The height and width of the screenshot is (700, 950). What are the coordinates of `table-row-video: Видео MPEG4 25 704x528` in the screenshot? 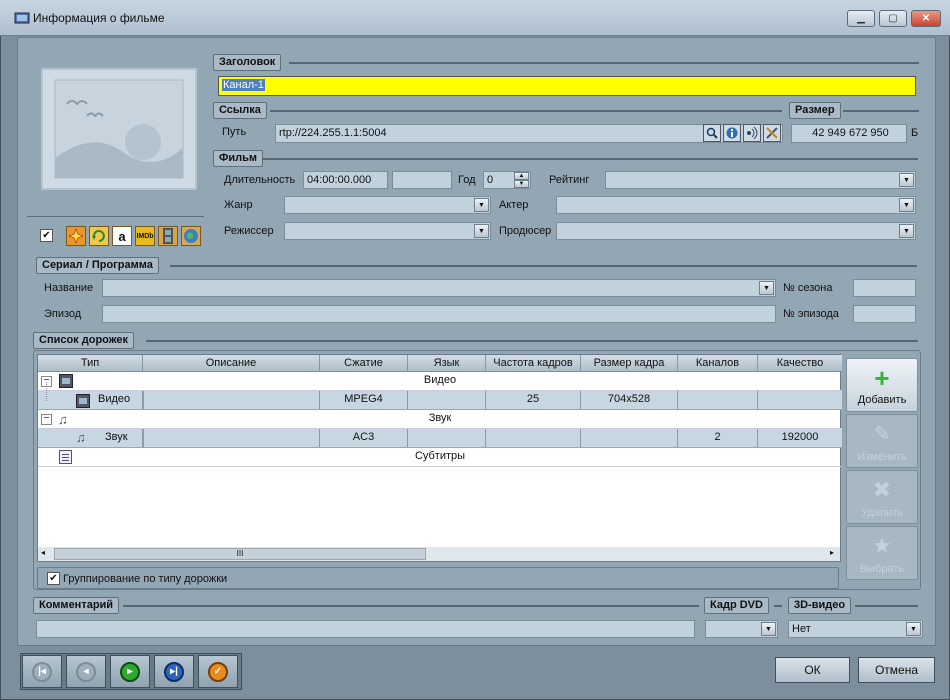 It's located at (440, 396).